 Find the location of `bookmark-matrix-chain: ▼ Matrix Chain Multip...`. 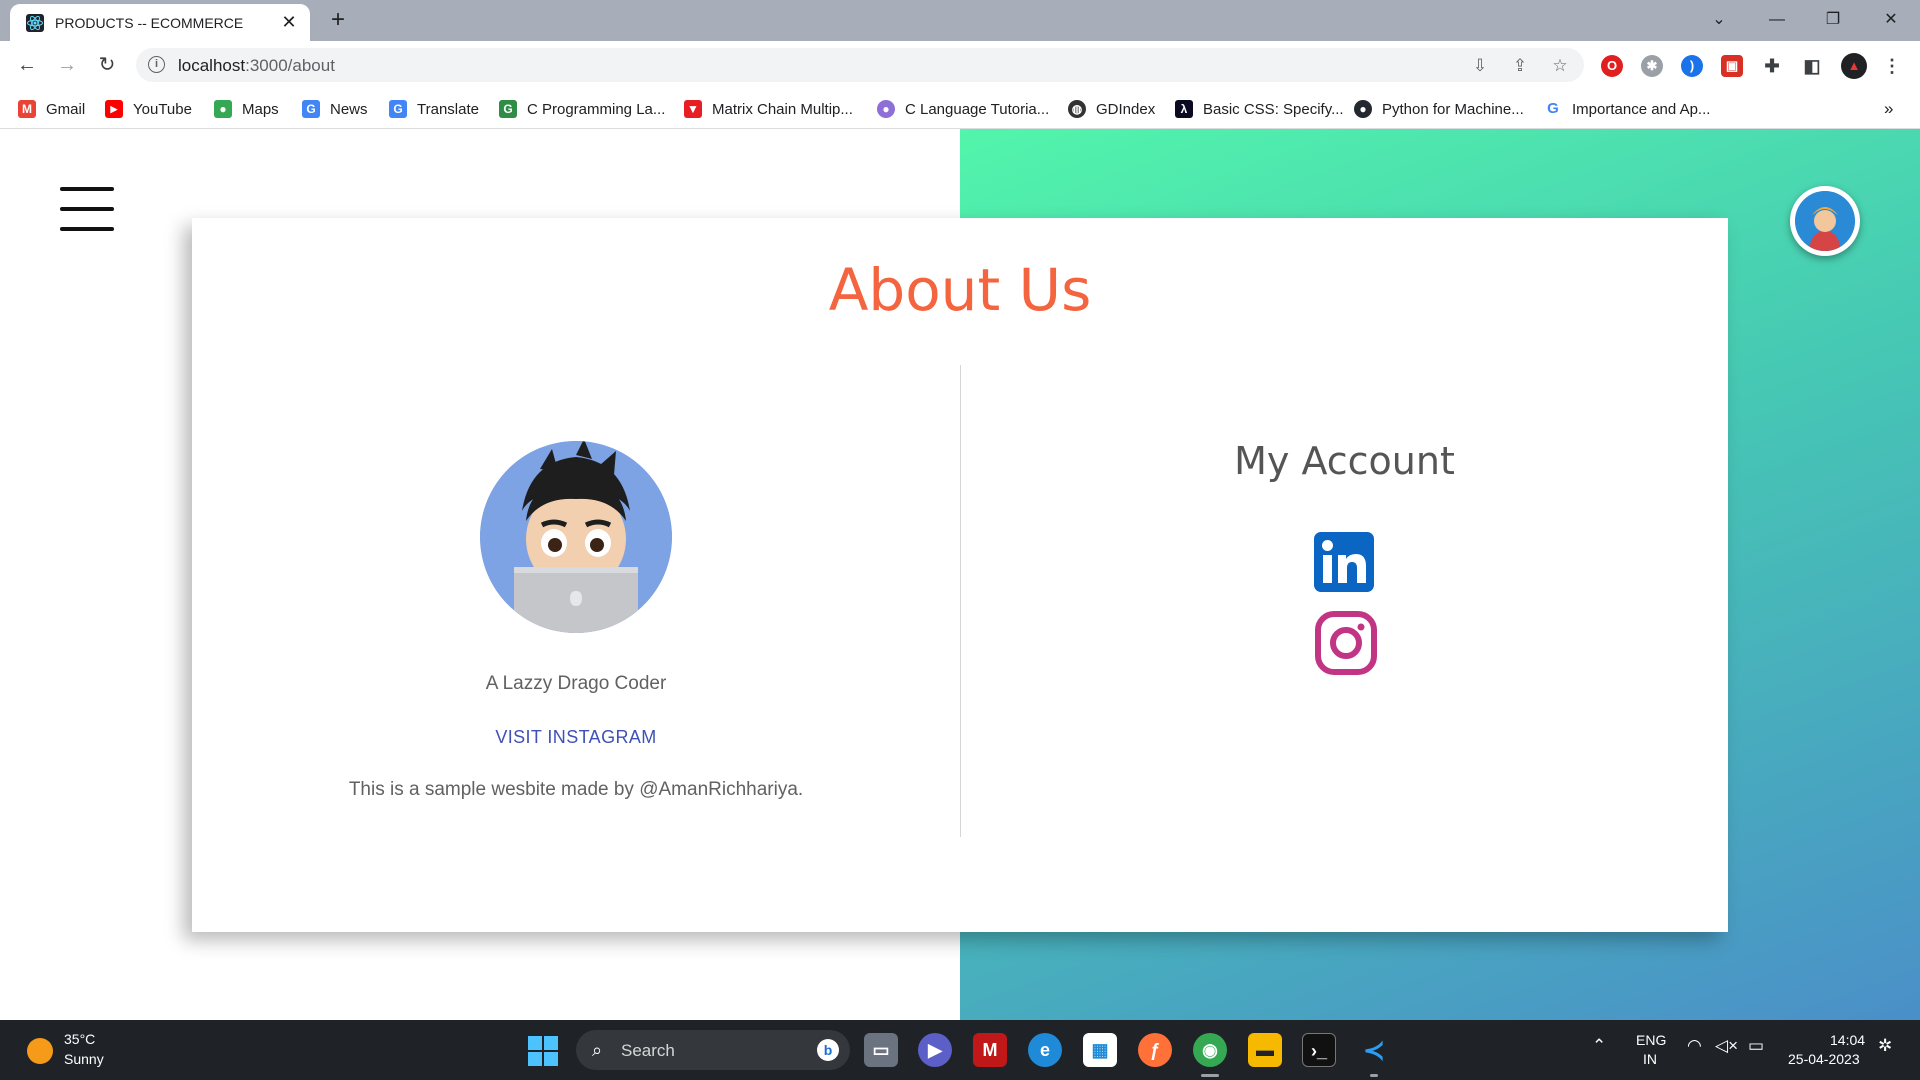

bookmark-matrix-chain: ▼ Matrix Chain Multip... is located at coordinates (768, 109).